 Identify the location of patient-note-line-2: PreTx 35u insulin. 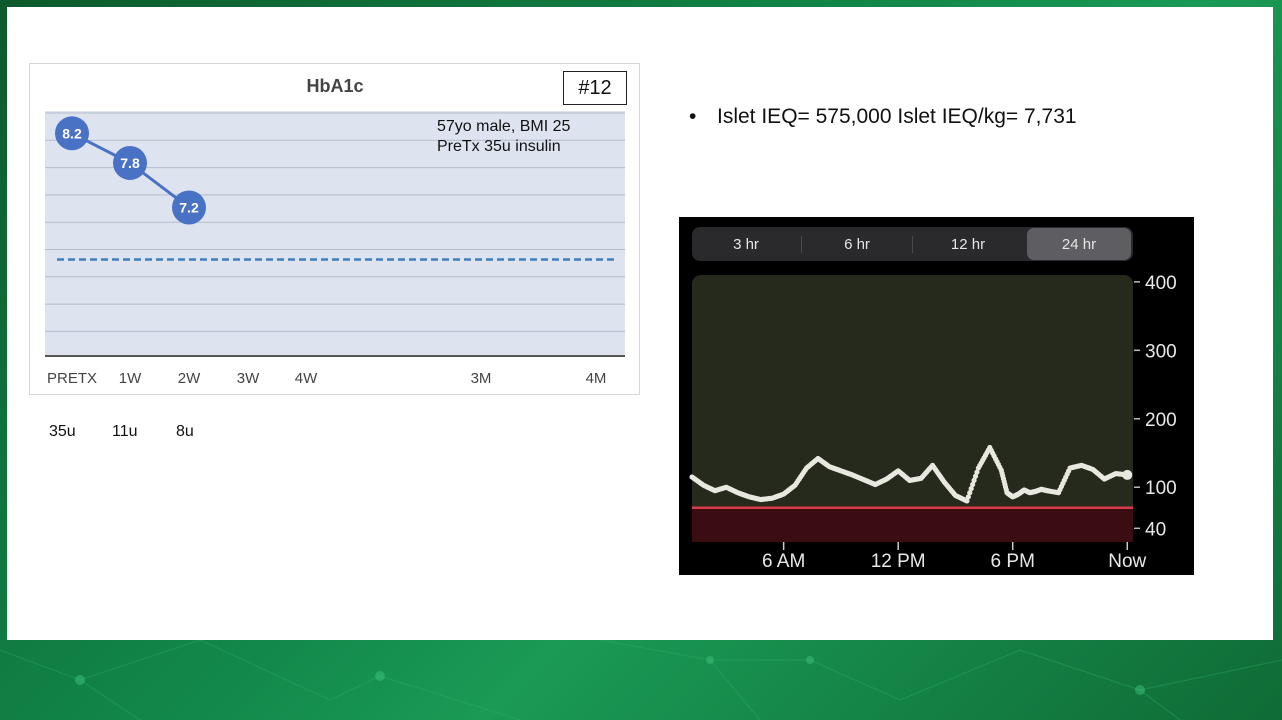
(499, 146).